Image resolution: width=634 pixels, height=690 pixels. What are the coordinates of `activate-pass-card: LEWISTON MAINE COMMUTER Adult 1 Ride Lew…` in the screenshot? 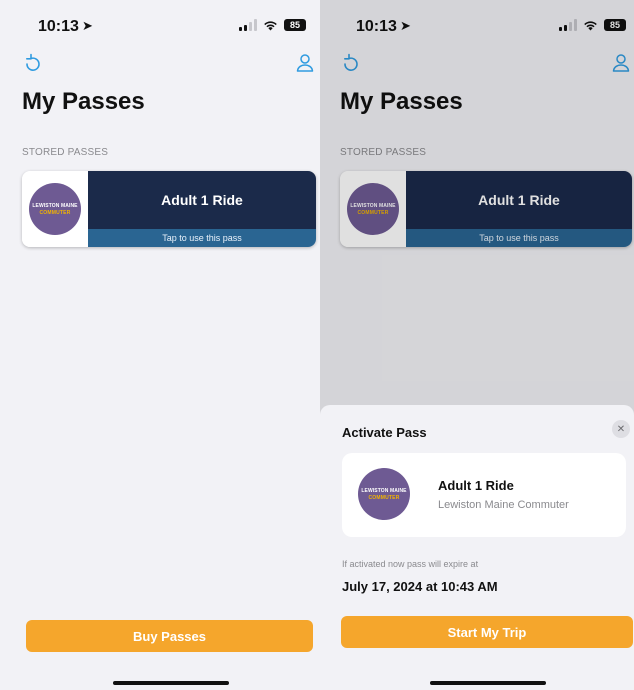 It's located at (484, 495).